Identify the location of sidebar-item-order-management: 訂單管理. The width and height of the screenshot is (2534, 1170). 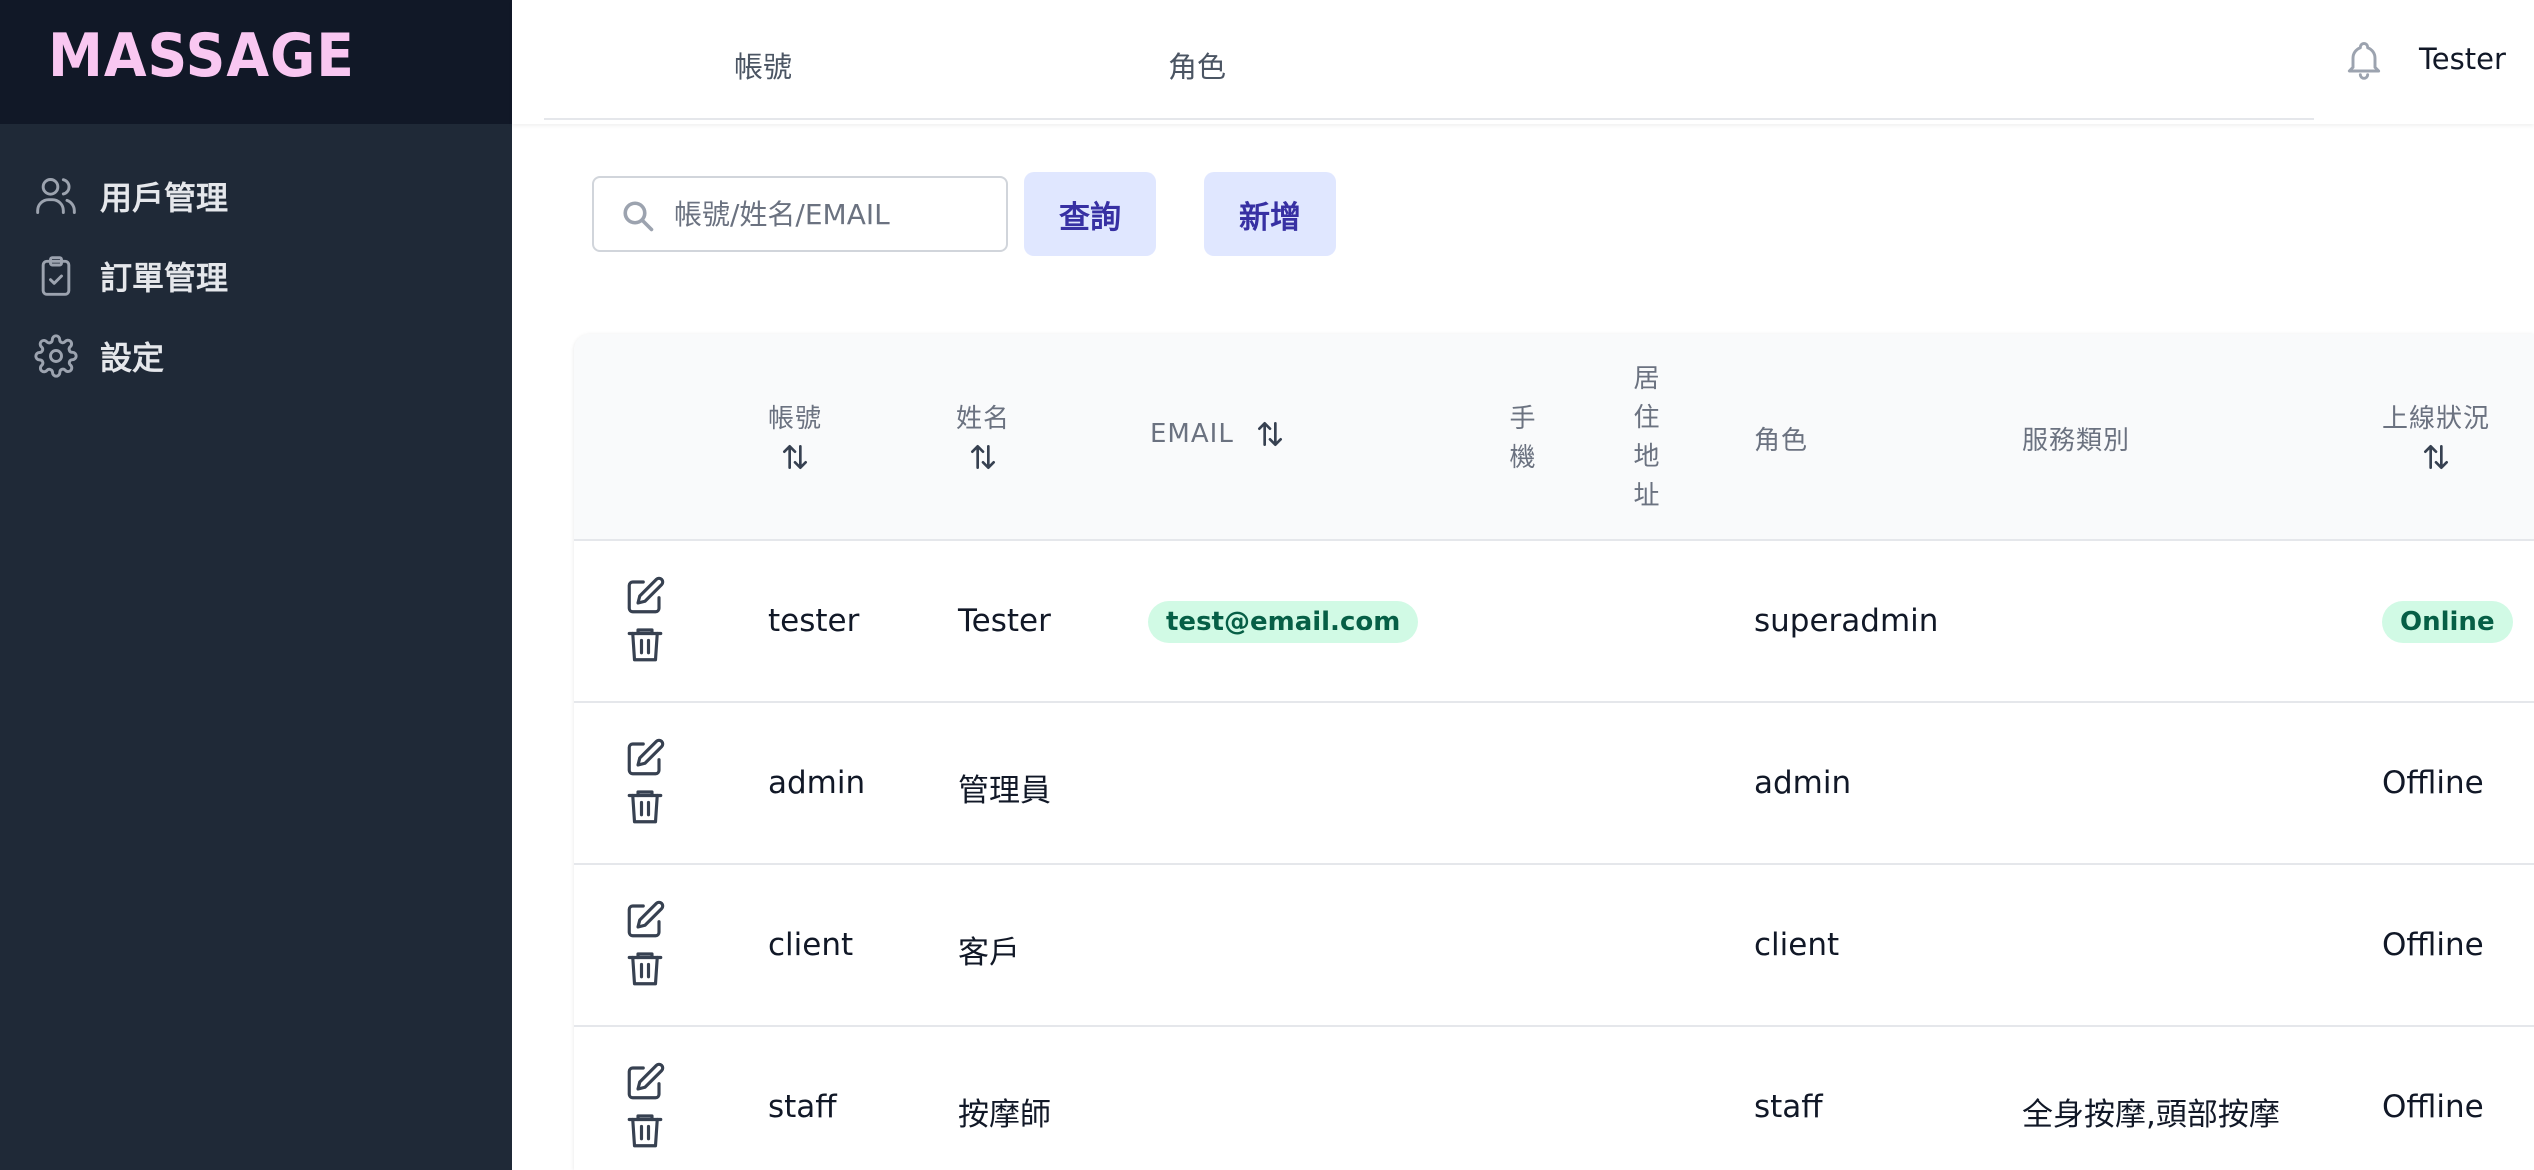
(131, 276).